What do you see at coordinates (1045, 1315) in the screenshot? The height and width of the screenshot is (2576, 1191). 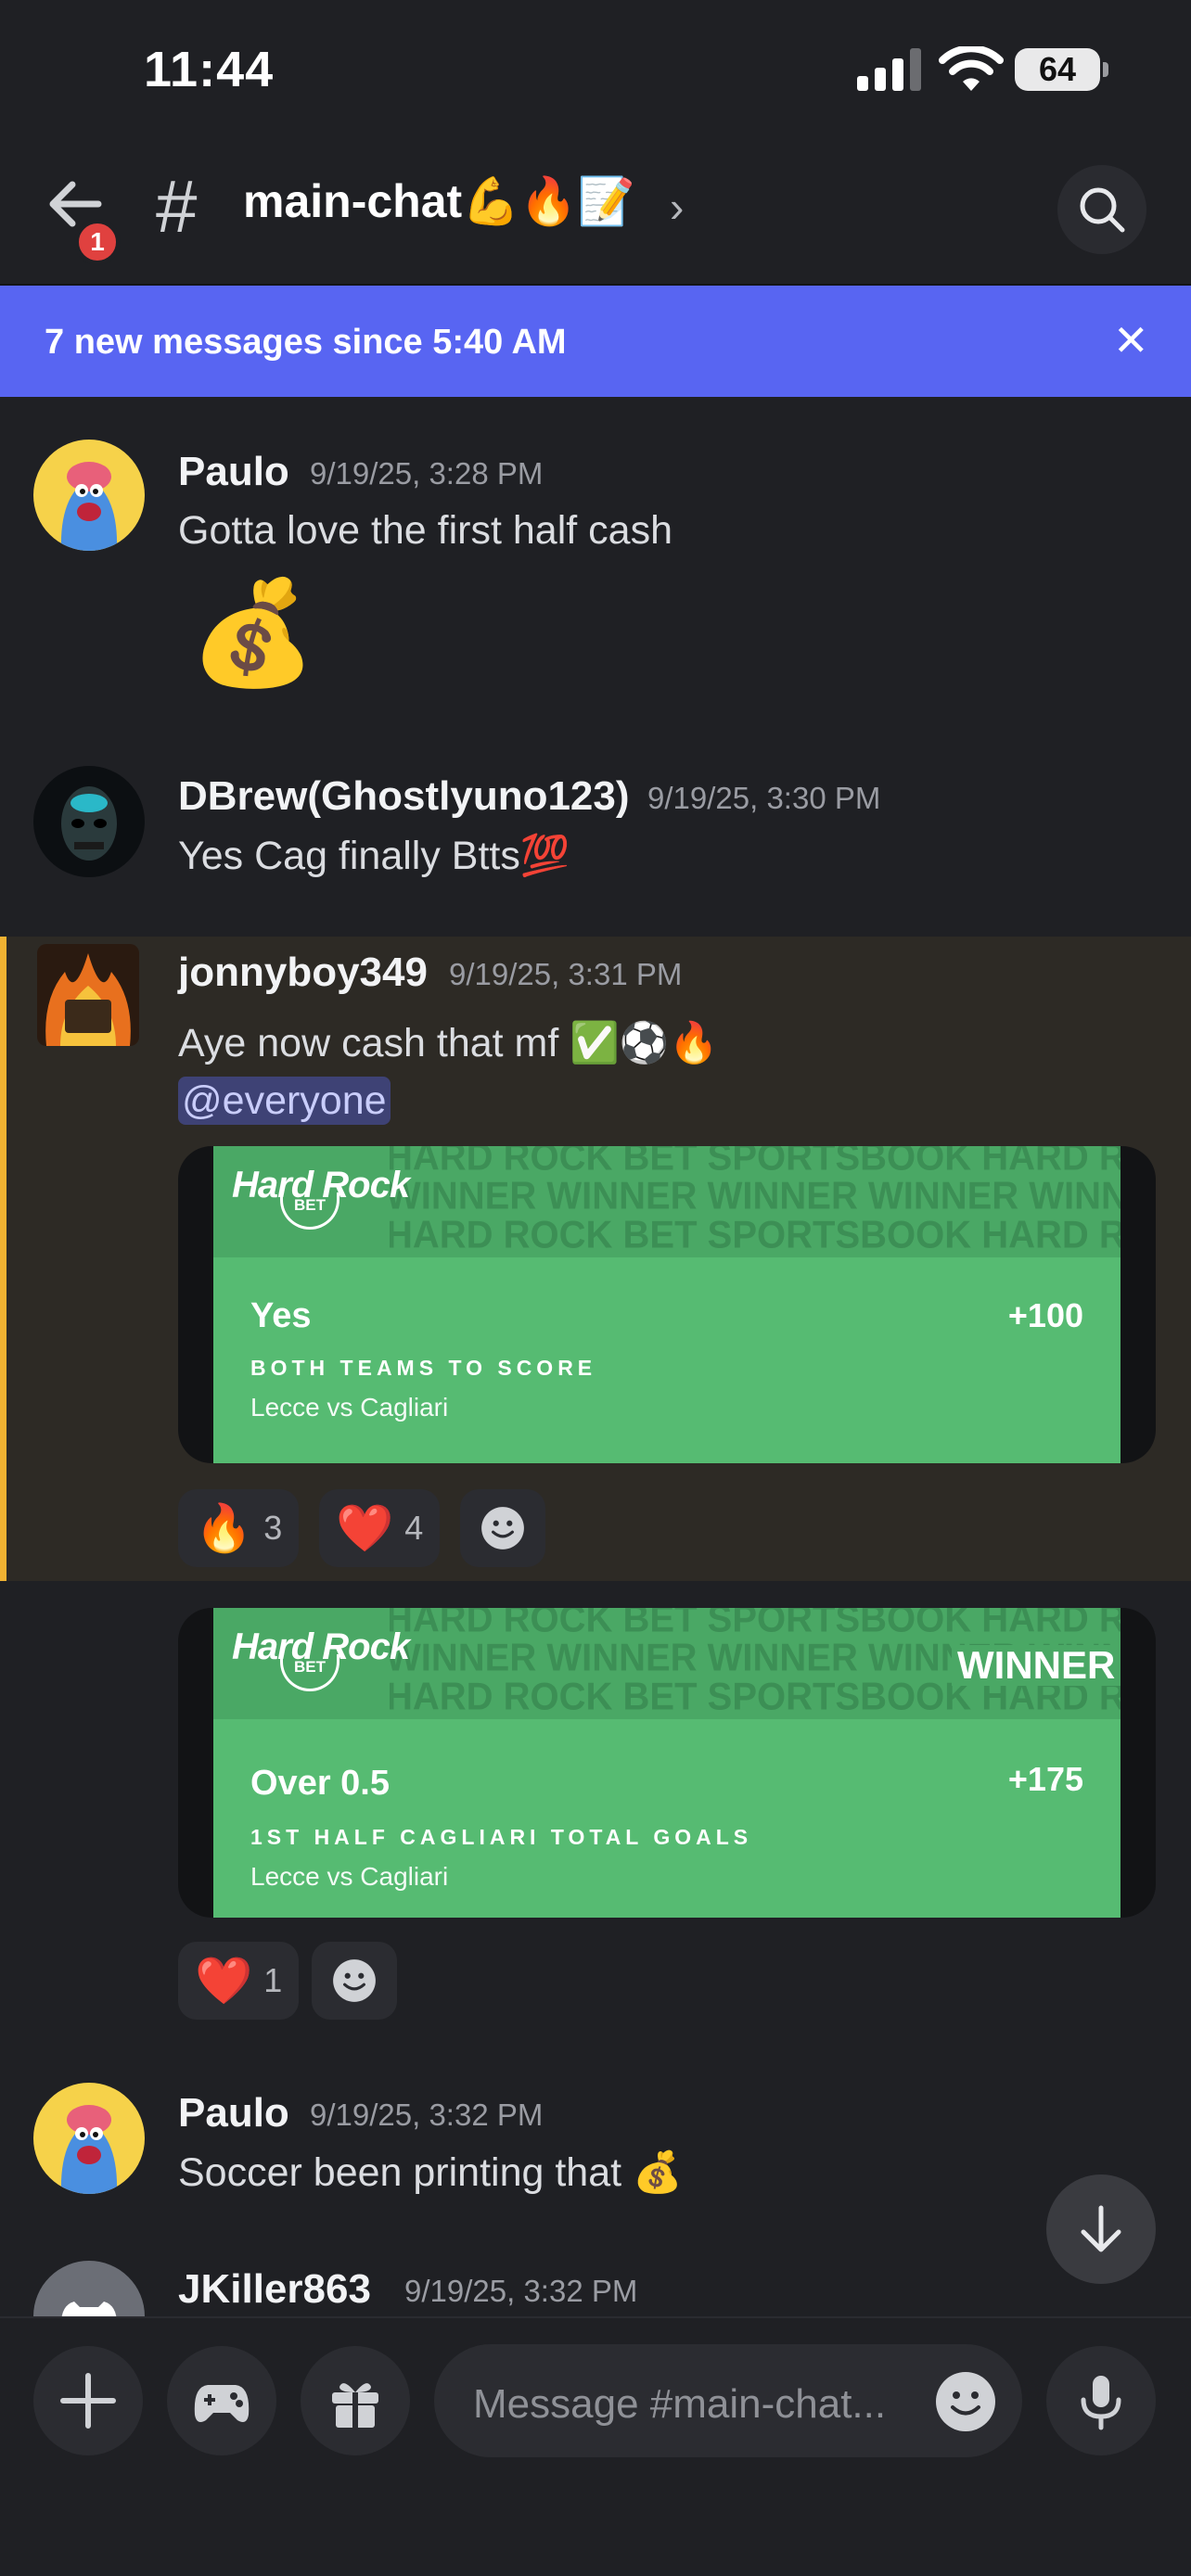 I see `bet-odds: +100` at bounding box center [1045, 1315].